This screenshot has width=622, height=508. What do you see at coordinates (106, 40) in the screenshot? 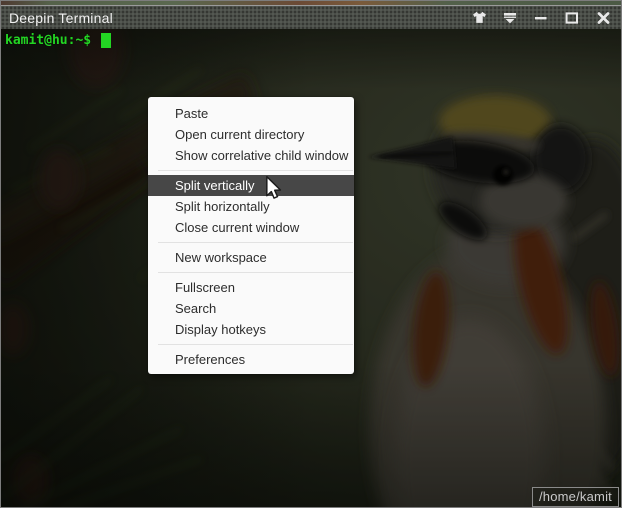
I see `terminal-cursor` at bounding box center [106, 40].